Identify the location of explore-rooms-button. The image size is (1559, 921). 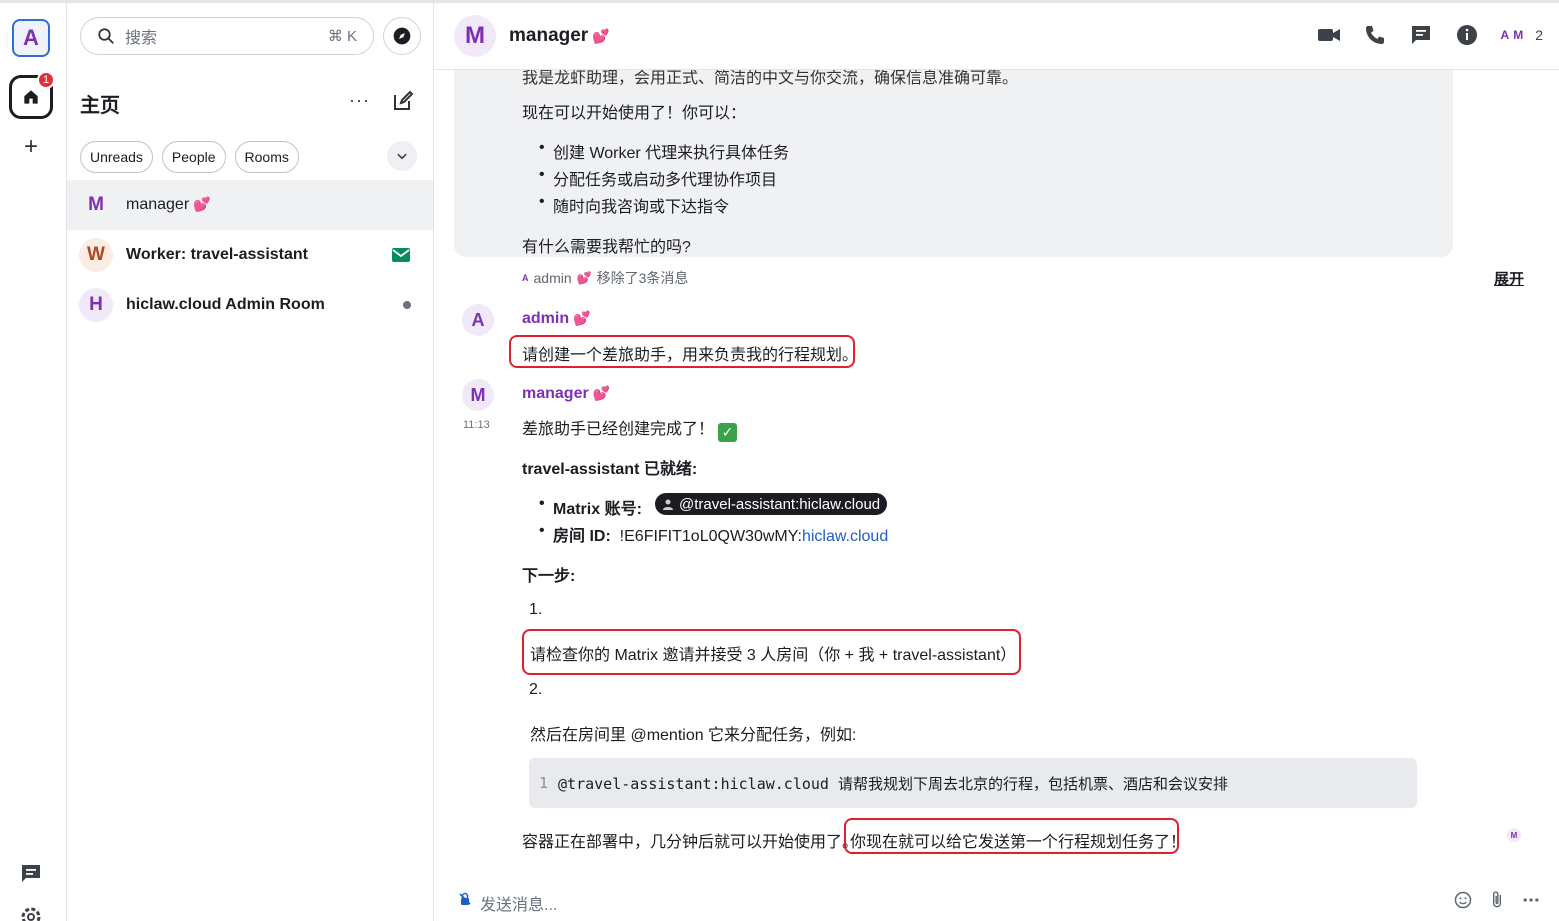
(402, 36).